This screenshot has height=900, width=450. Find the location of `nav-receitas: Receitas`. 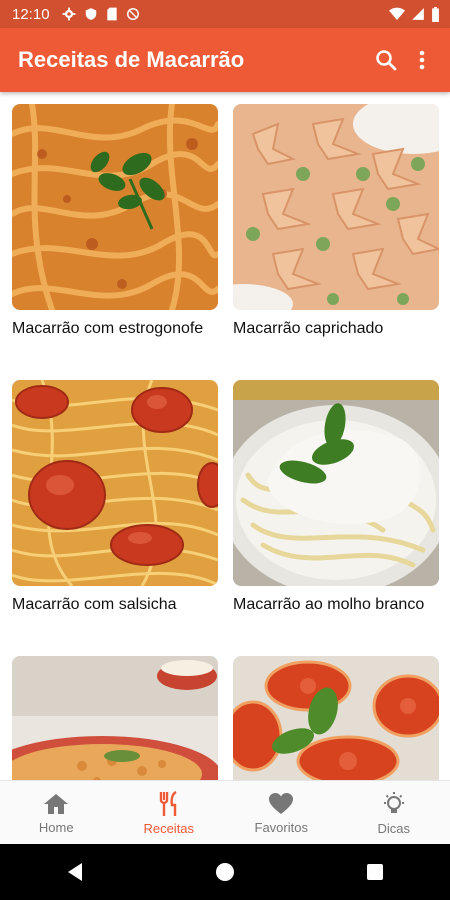

nav-receitas: Receitas is located at coordinates (169, 813).